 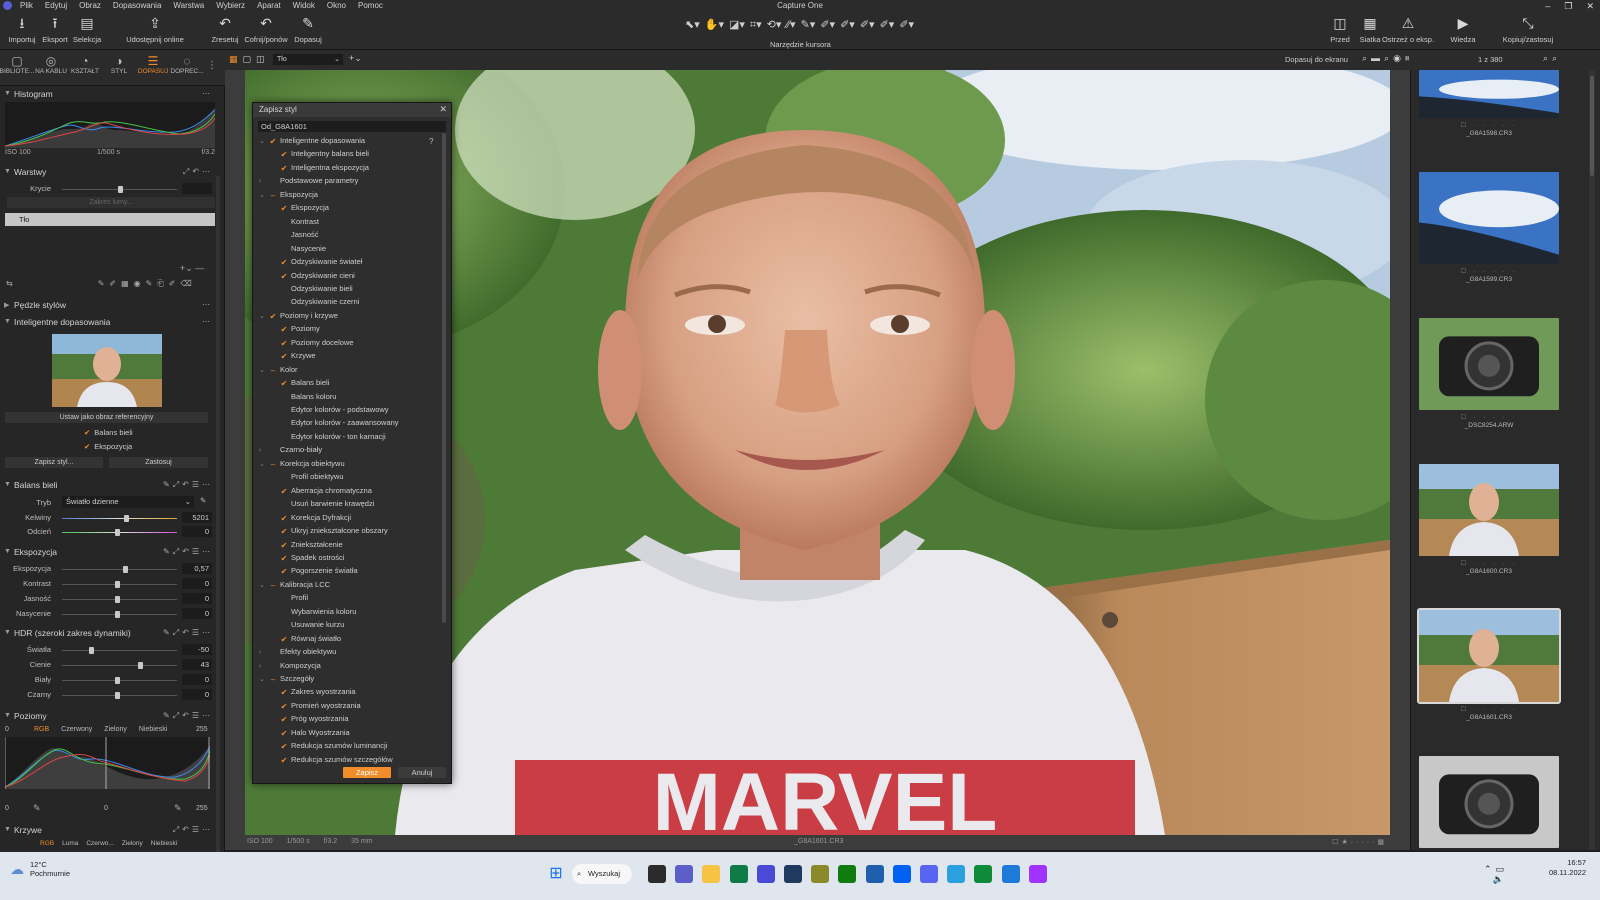 What do you see at coordinates (307, 557) in the screenshot?
I see `style-option-item: ✔ Spadek ostrości` at bounding box center [307, 557].